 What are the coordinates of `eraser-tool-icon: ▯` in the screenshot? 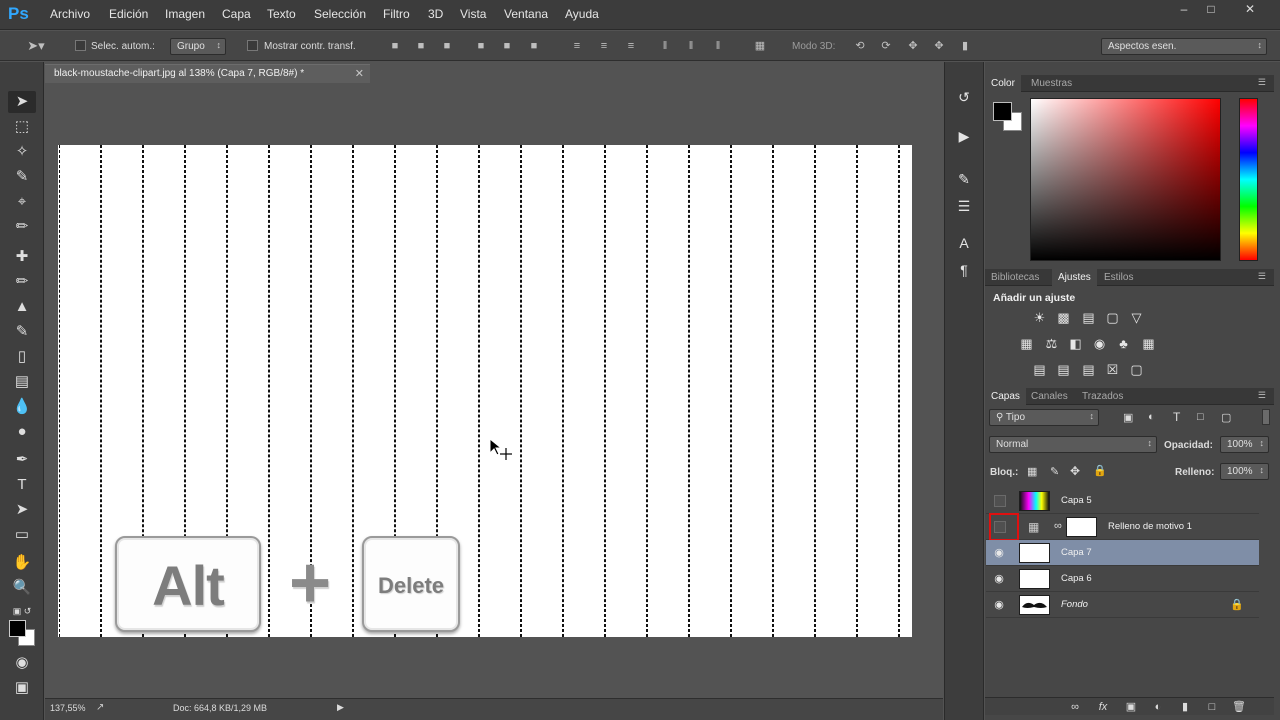 It's located at (22, 357).